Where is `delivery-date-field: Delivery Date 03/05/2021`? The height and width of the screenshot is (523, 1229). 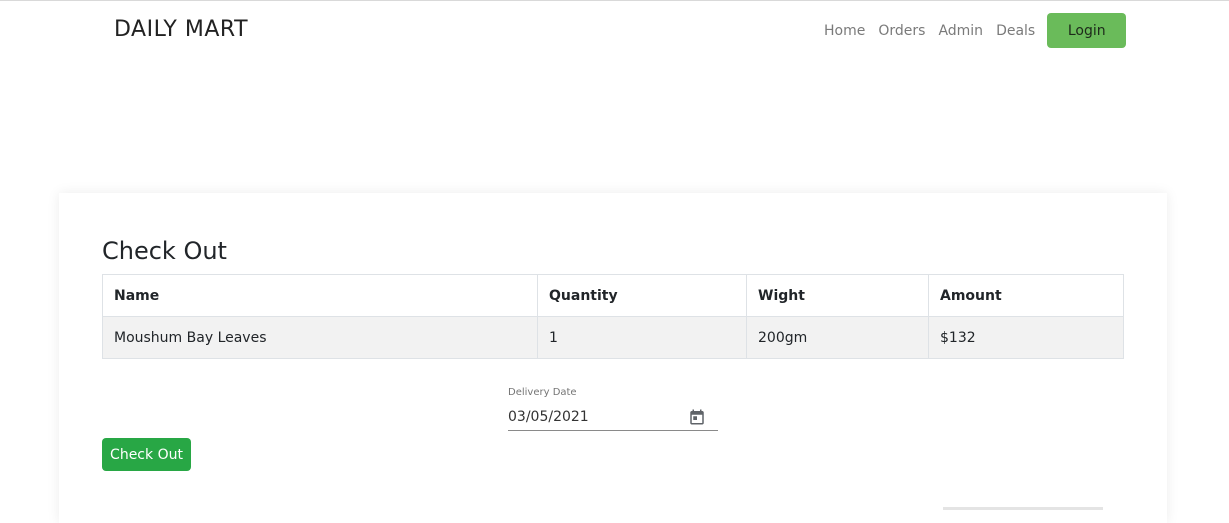
delivery-date-field: Delivery Date 03/05/2021 is located at coordinates (613, 409).